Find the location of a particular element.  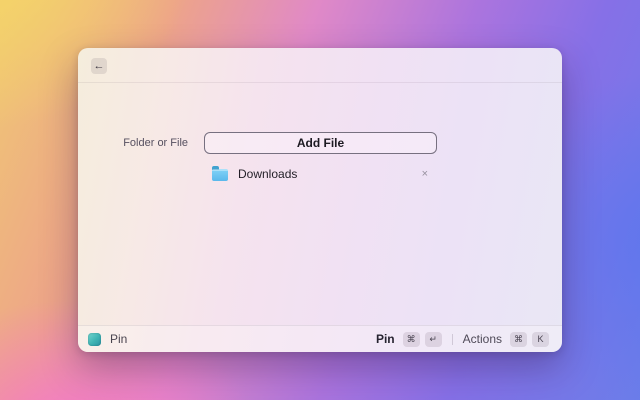

add-file-button-label: Add File is located at coordinates (320, 143).